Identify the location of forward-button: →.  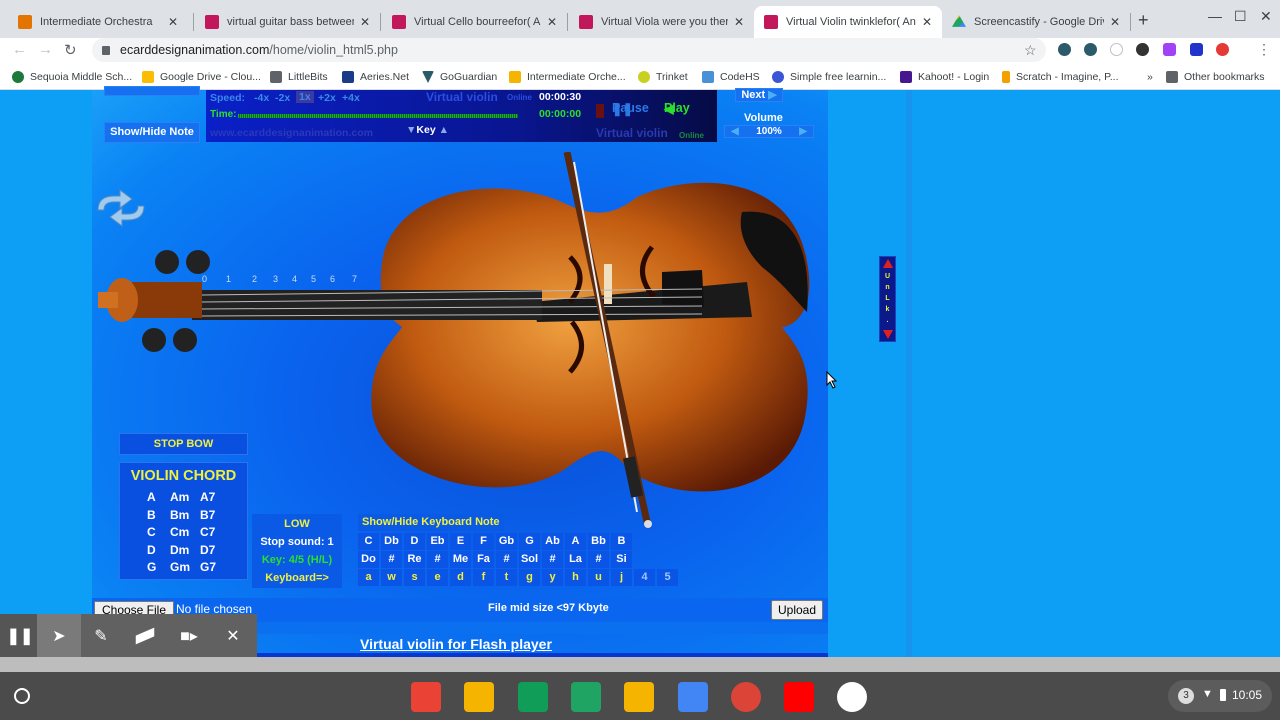
(45, 49).